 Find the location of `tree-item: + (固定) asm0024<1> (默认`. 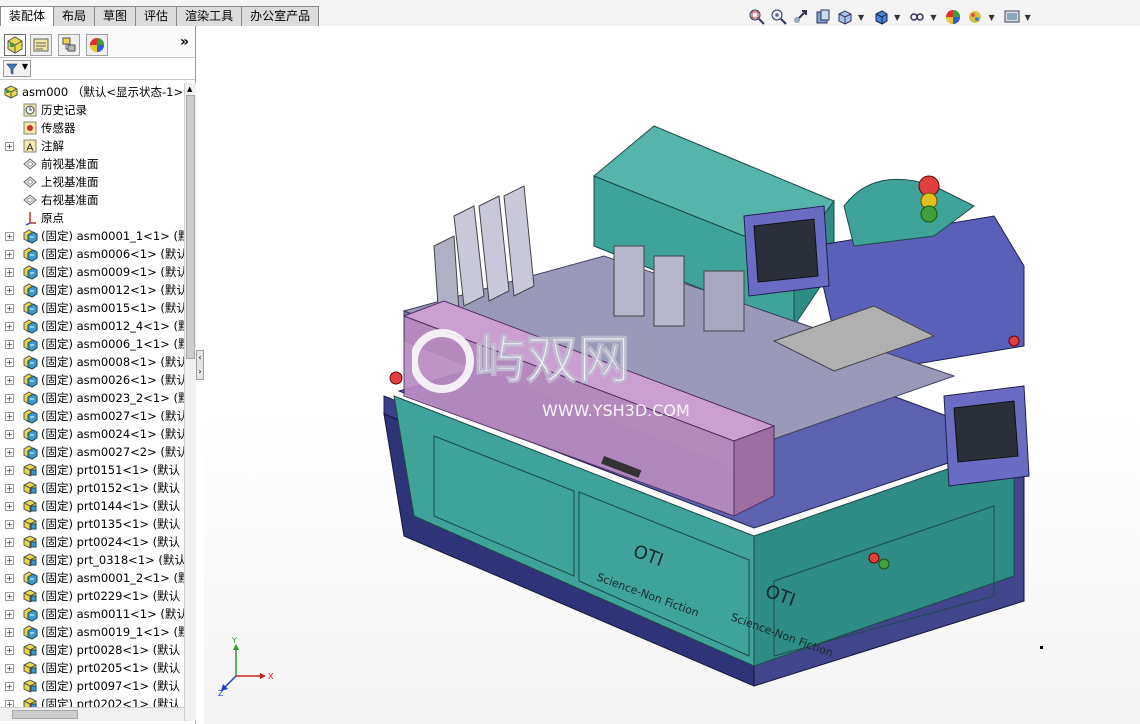

tree-item: + (固定) asm0024<1> (默认 is located at coordinates (92, 434).